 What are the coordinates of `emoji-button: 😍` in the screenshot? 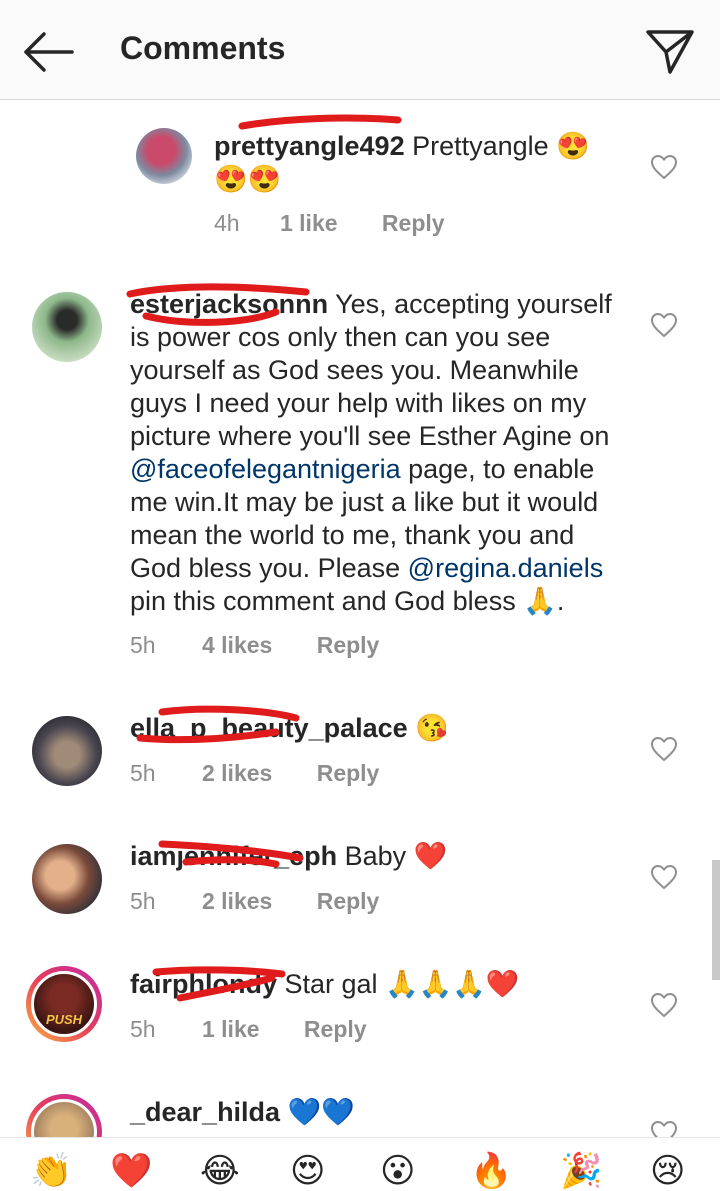 It's located at (307, 1171).